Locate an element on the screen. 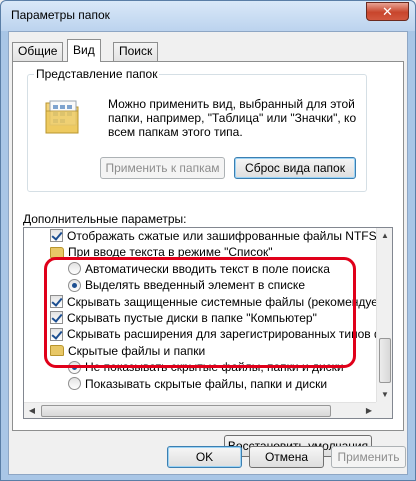 The width and height of the screenshot is (416, 481). tab-view: Вид is located at coordinates (84, 50).